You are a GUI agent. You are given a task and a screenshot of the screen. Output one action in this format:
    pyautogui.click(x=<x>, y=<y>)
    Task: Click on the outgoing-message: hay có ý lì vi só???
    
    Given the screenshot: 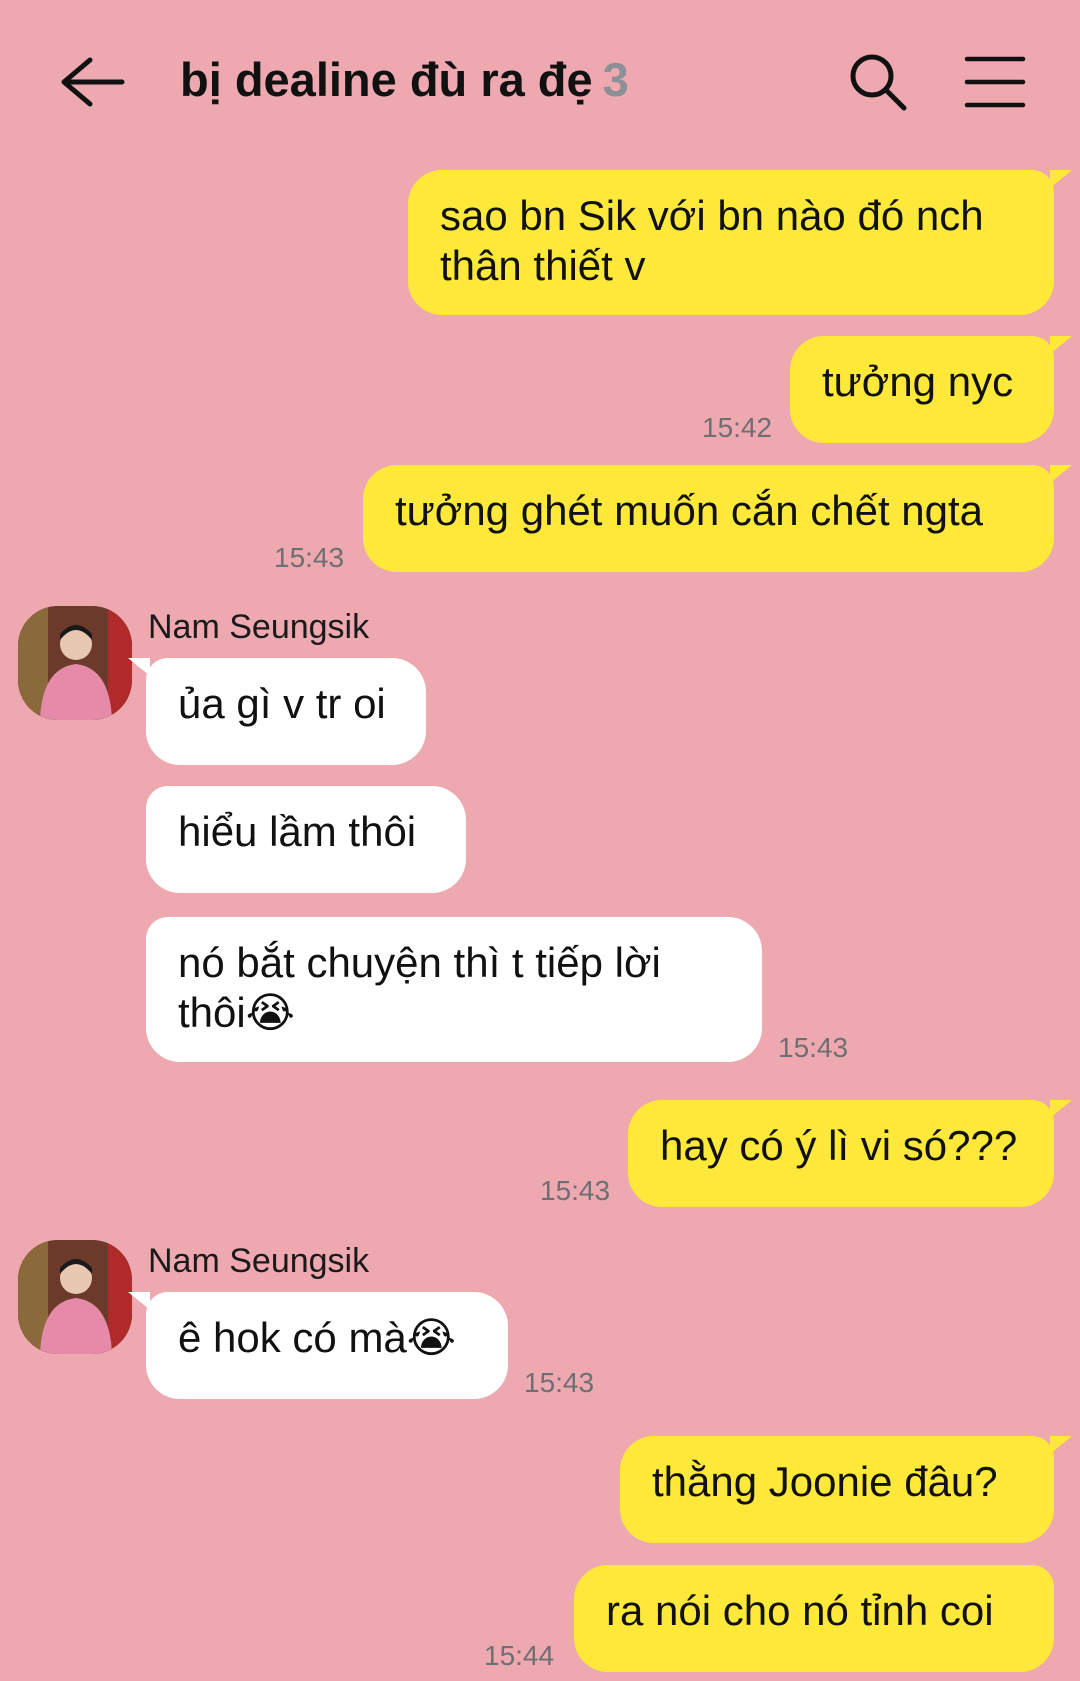 What is the action you would take?
    pyautogui.click(x=841, y=1153)
    